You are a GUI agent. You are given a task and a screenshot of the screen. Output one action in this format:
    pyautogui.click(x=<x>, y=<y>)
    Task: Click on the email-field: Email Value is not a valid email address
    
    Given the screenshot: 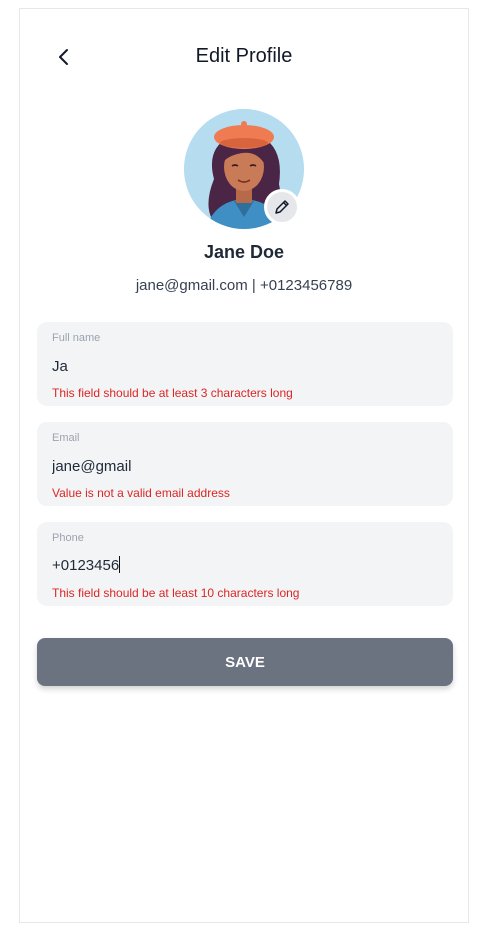 What is the action you would take?
    pyautogui.click(x=245, y=464)
    